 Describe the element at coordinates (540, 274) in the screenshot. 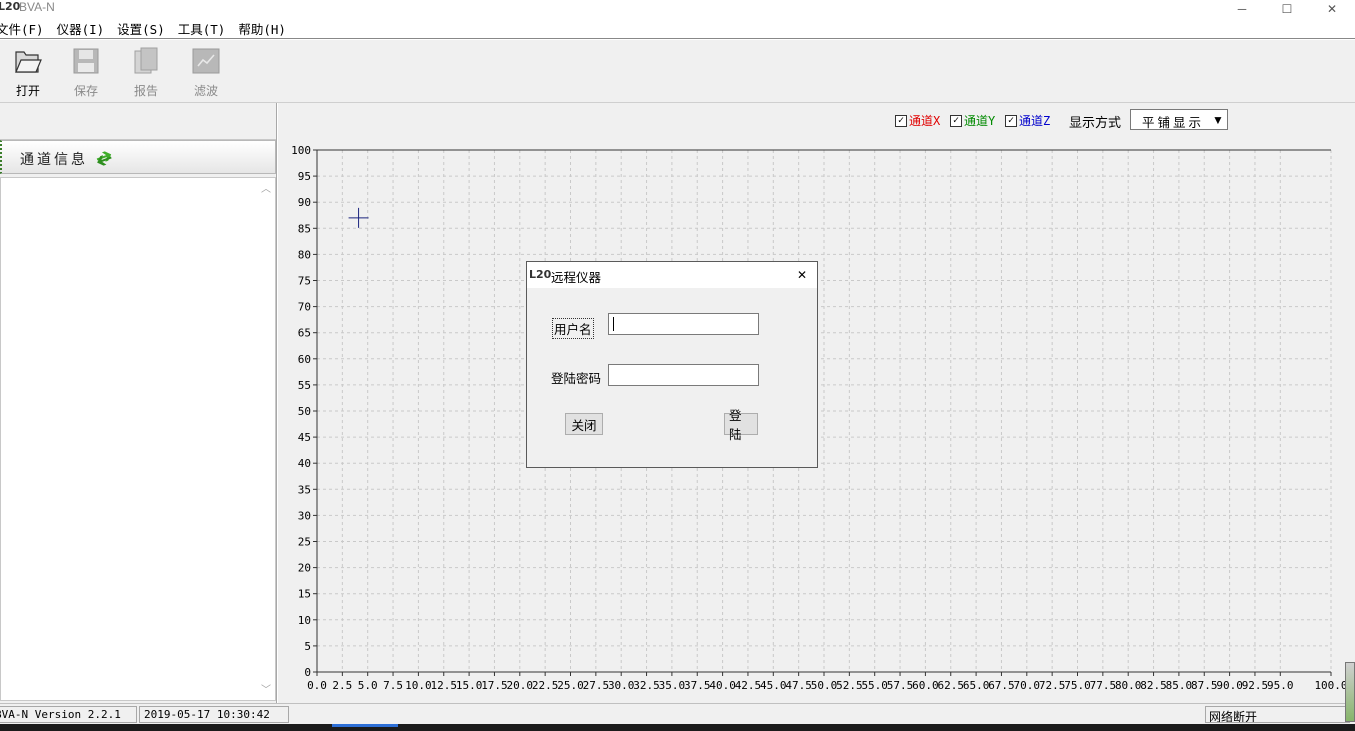

I see `dialog-logo: L20` at that location.